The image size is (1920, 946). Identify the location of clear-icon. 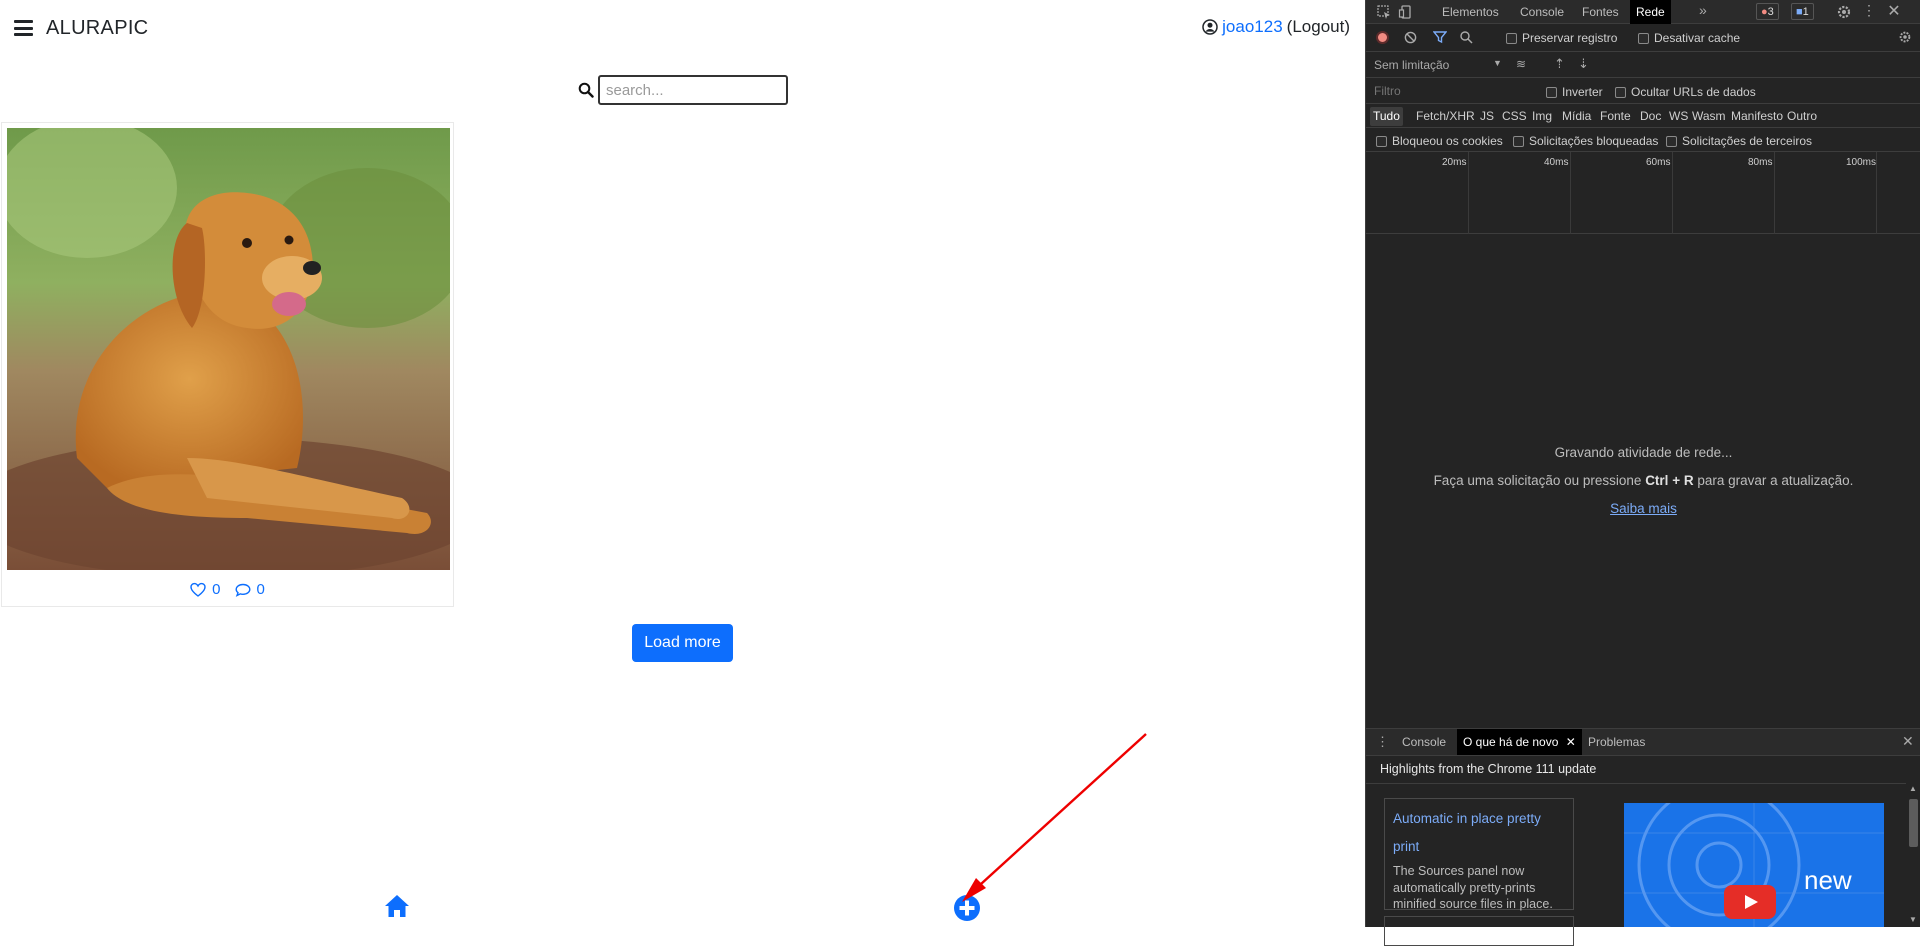
(1410, 37).